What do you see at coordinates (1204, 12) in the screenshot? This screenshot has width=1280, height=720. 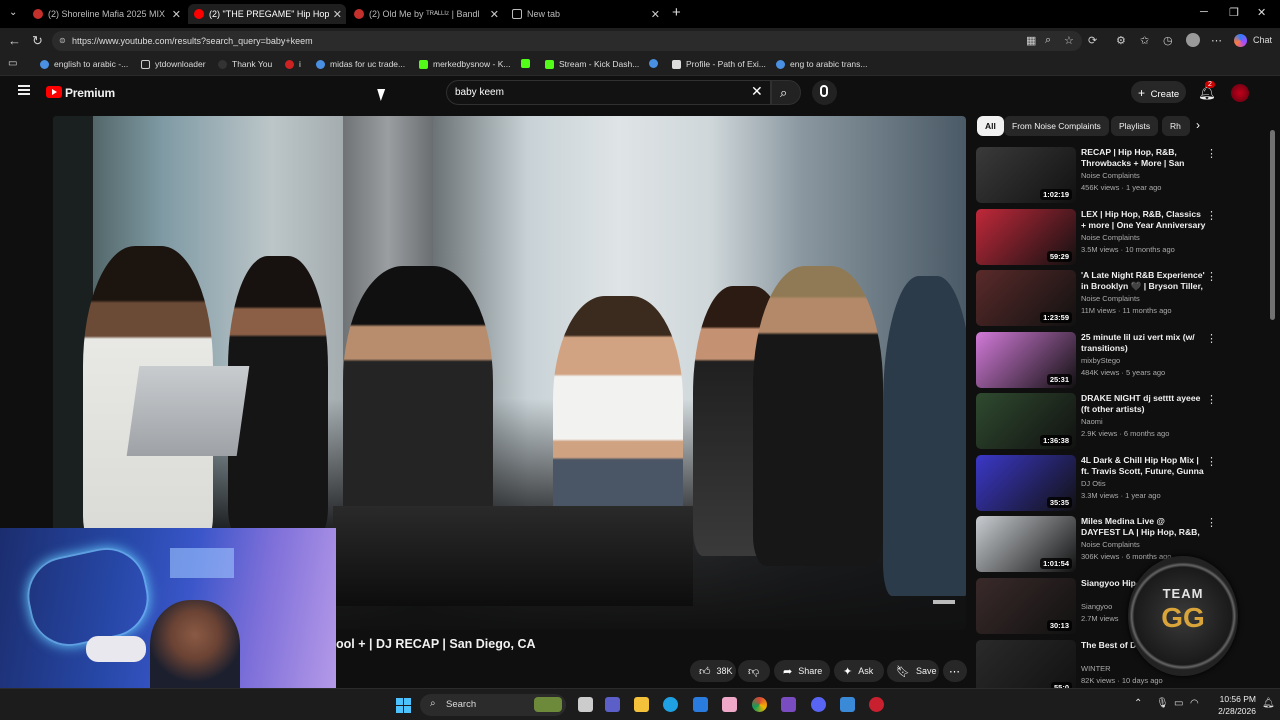 I see `minimize-icon: ─` at bounding box center [1204, 12].